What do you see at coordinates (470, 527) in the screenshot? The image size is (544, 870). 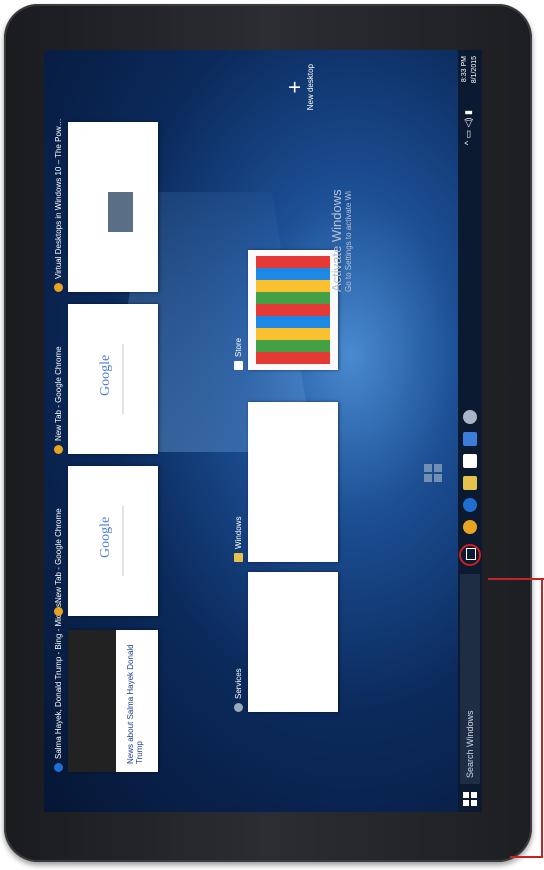 I see `chrome-taskbar-icon` at bounding box center [470, 527].